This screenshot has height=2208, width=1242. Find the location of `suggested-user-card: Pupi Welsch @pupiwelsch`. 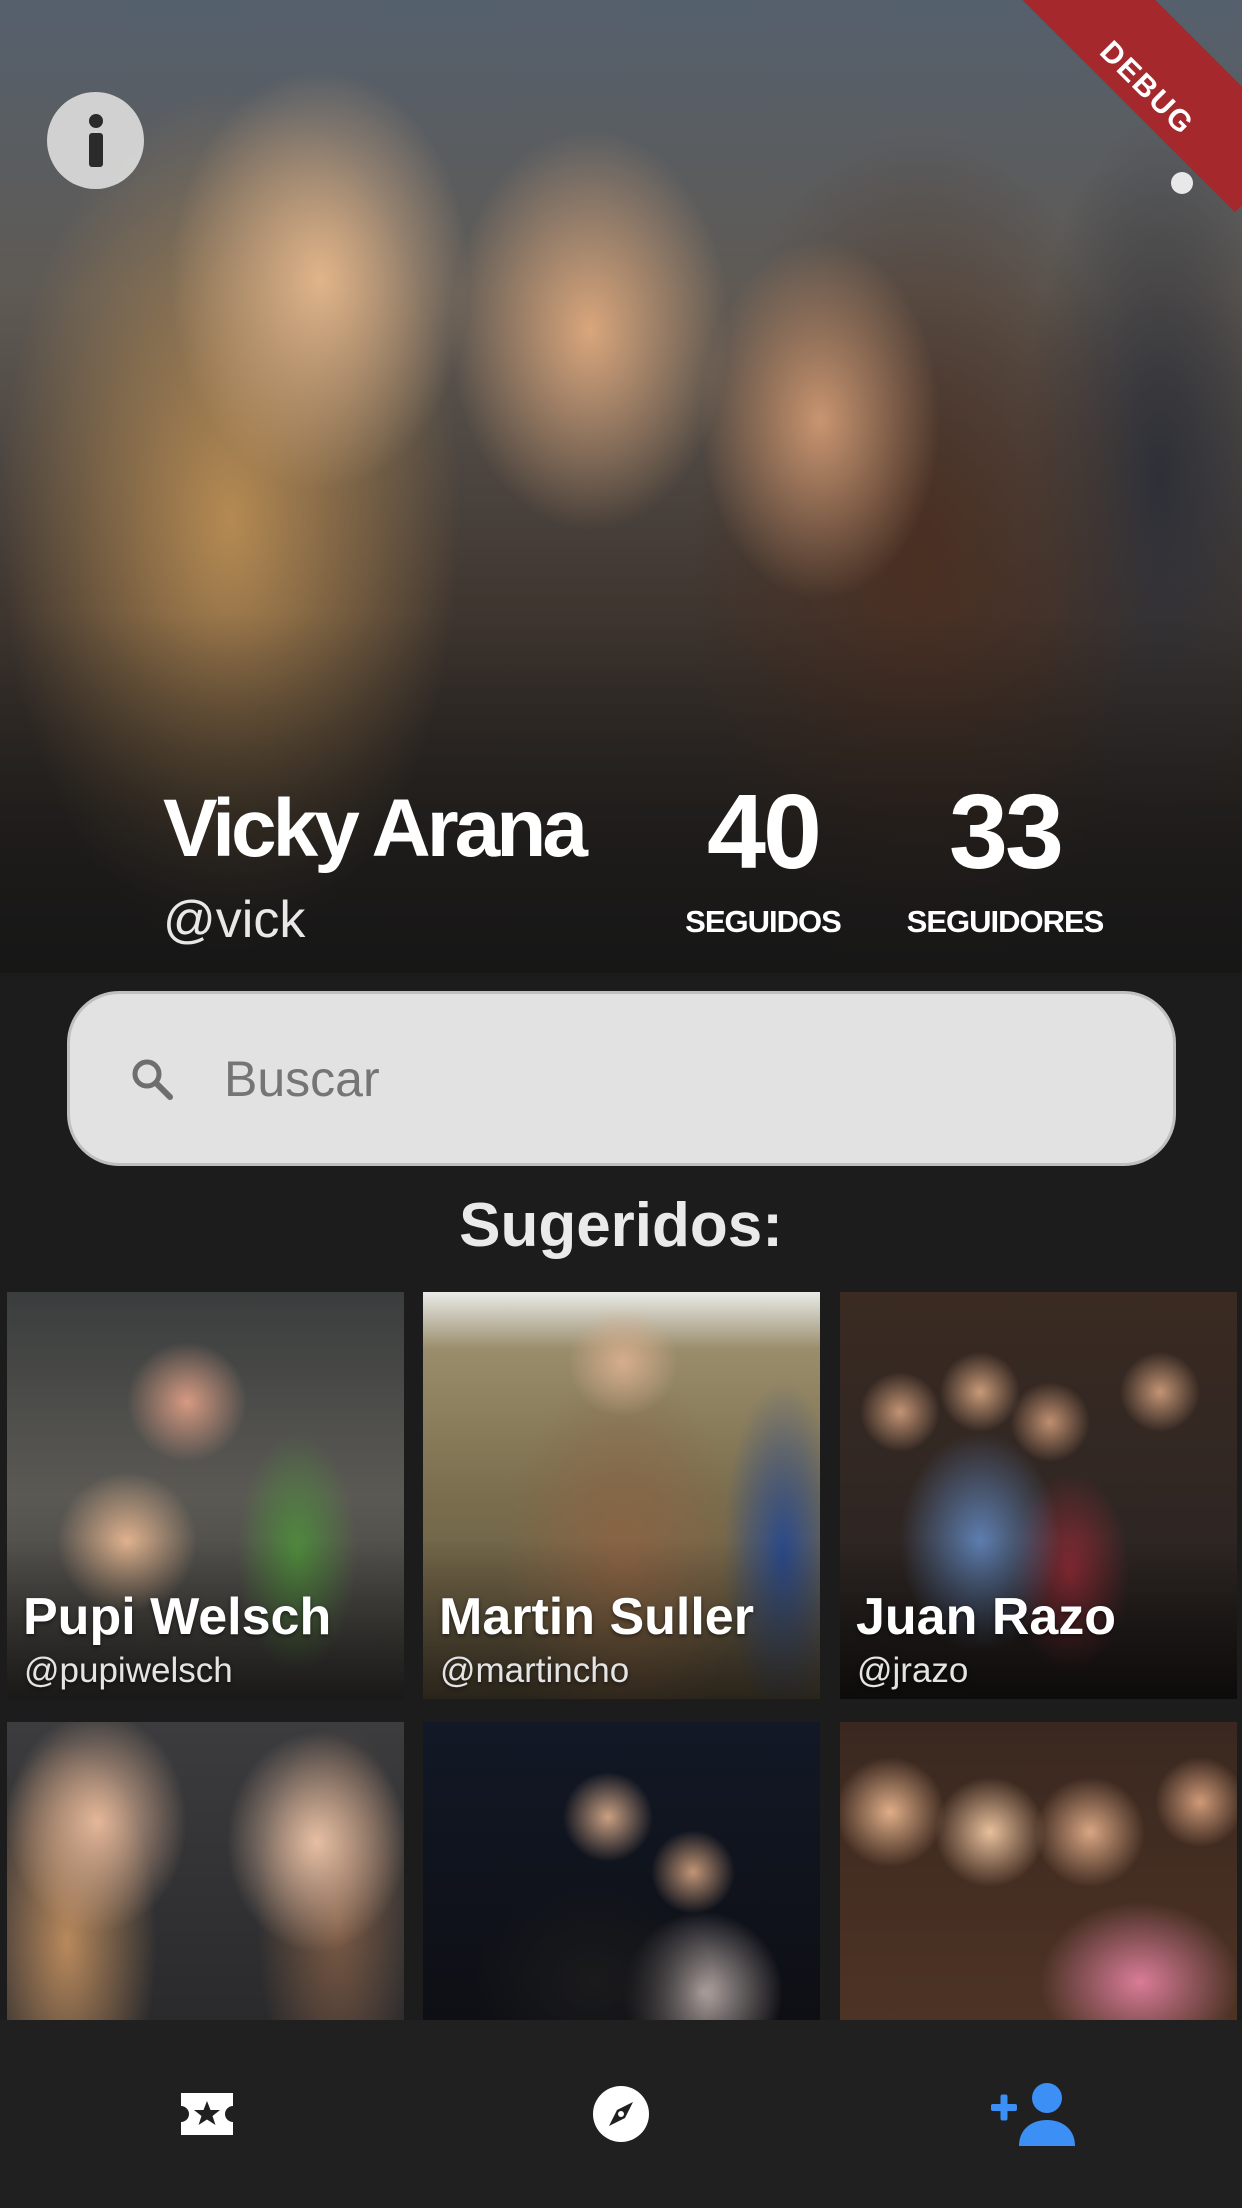

suggested-user-card: Pupi Welsch @pupiwelsch is located at coordinates (205, 1495).